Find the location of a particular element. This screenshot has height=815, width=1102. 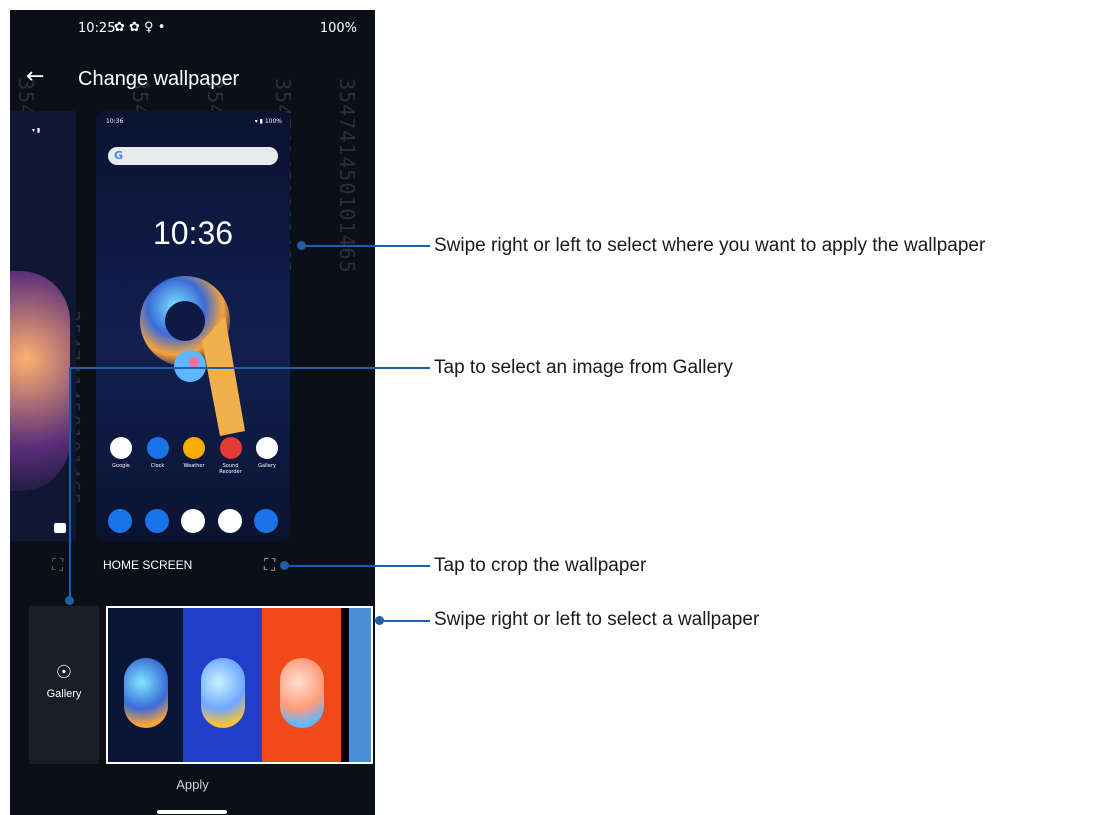

app-label: Google is located at coordinates (121, 466).